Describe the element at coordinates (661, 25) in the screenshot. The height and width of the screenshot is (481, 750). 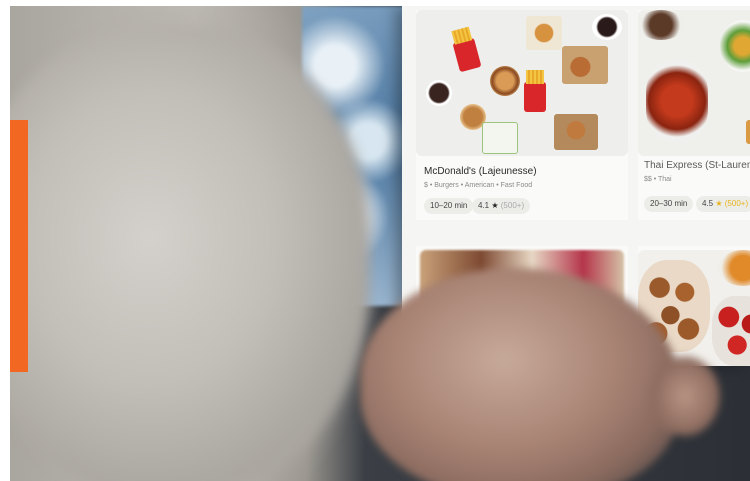
I see `noodles-image` at that location.